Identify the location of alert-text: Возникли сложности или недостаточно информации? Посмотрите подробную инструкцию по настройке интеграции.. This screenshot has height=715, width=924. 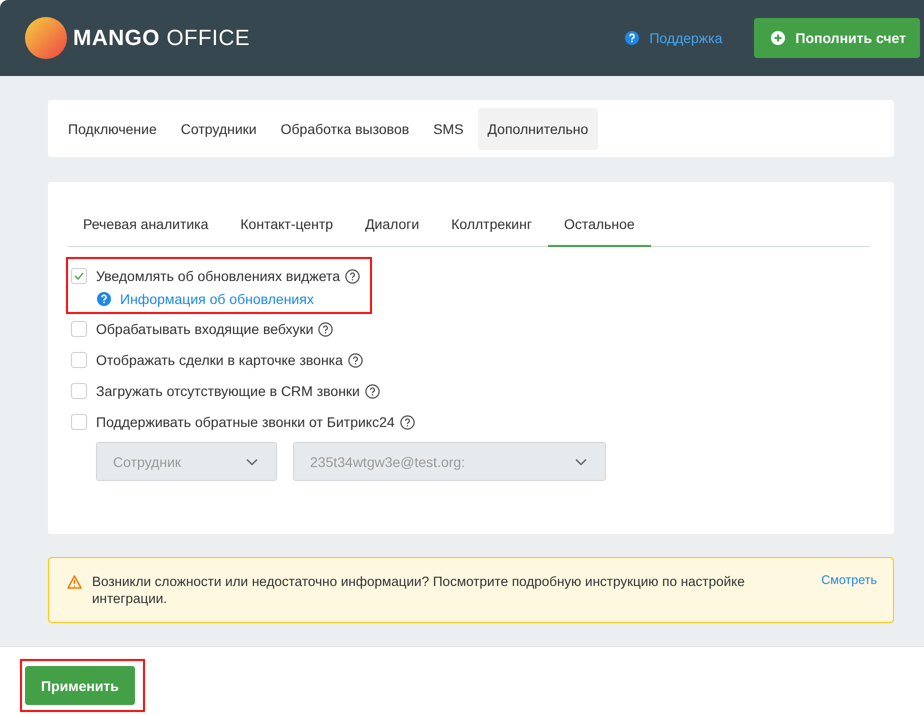
(419, 590).